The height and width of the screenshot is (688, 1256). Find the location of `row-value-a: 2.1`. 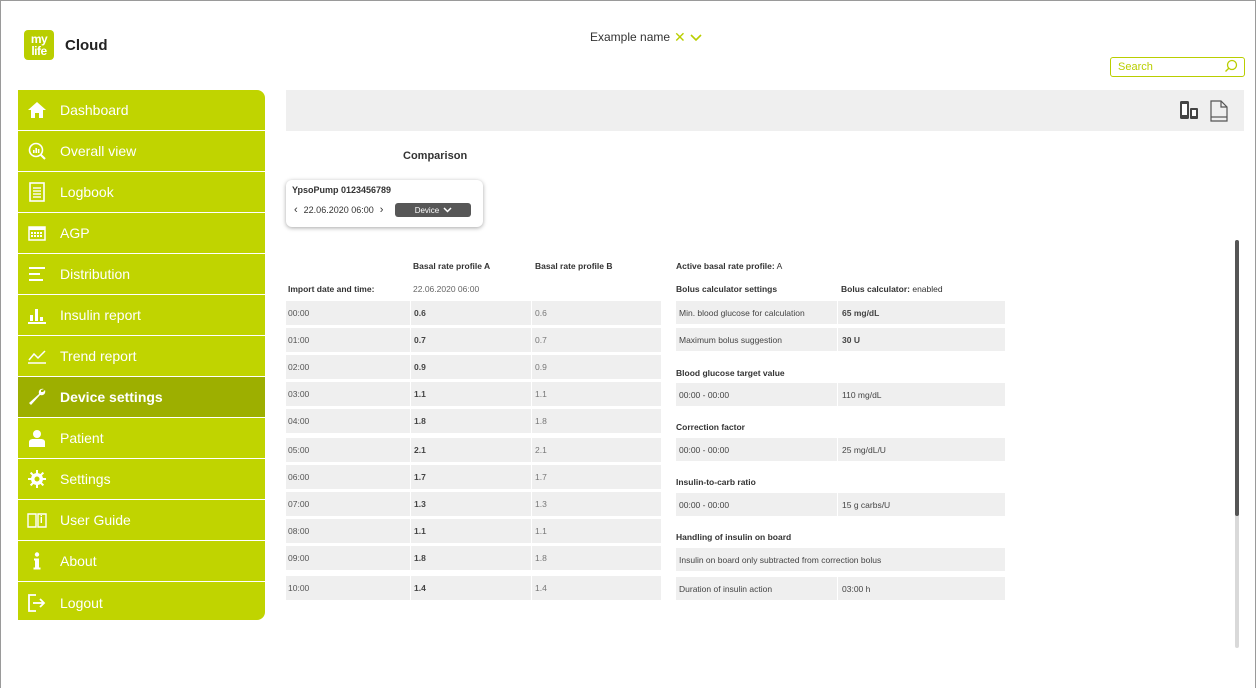

row-value-a: 2.1 is located at coordinates (470, 450).